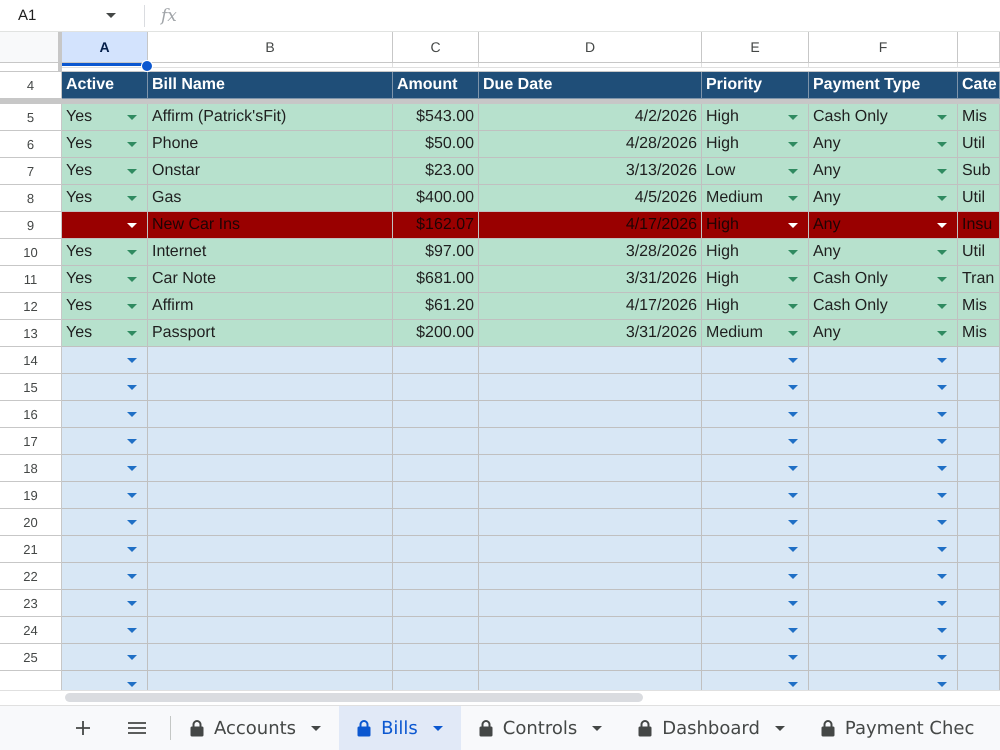 The image size is (1000, 750). What do you see at coordinates (66, 16) in the screenshot?
I see `name-box: A1` at bounding box center [66, 16].